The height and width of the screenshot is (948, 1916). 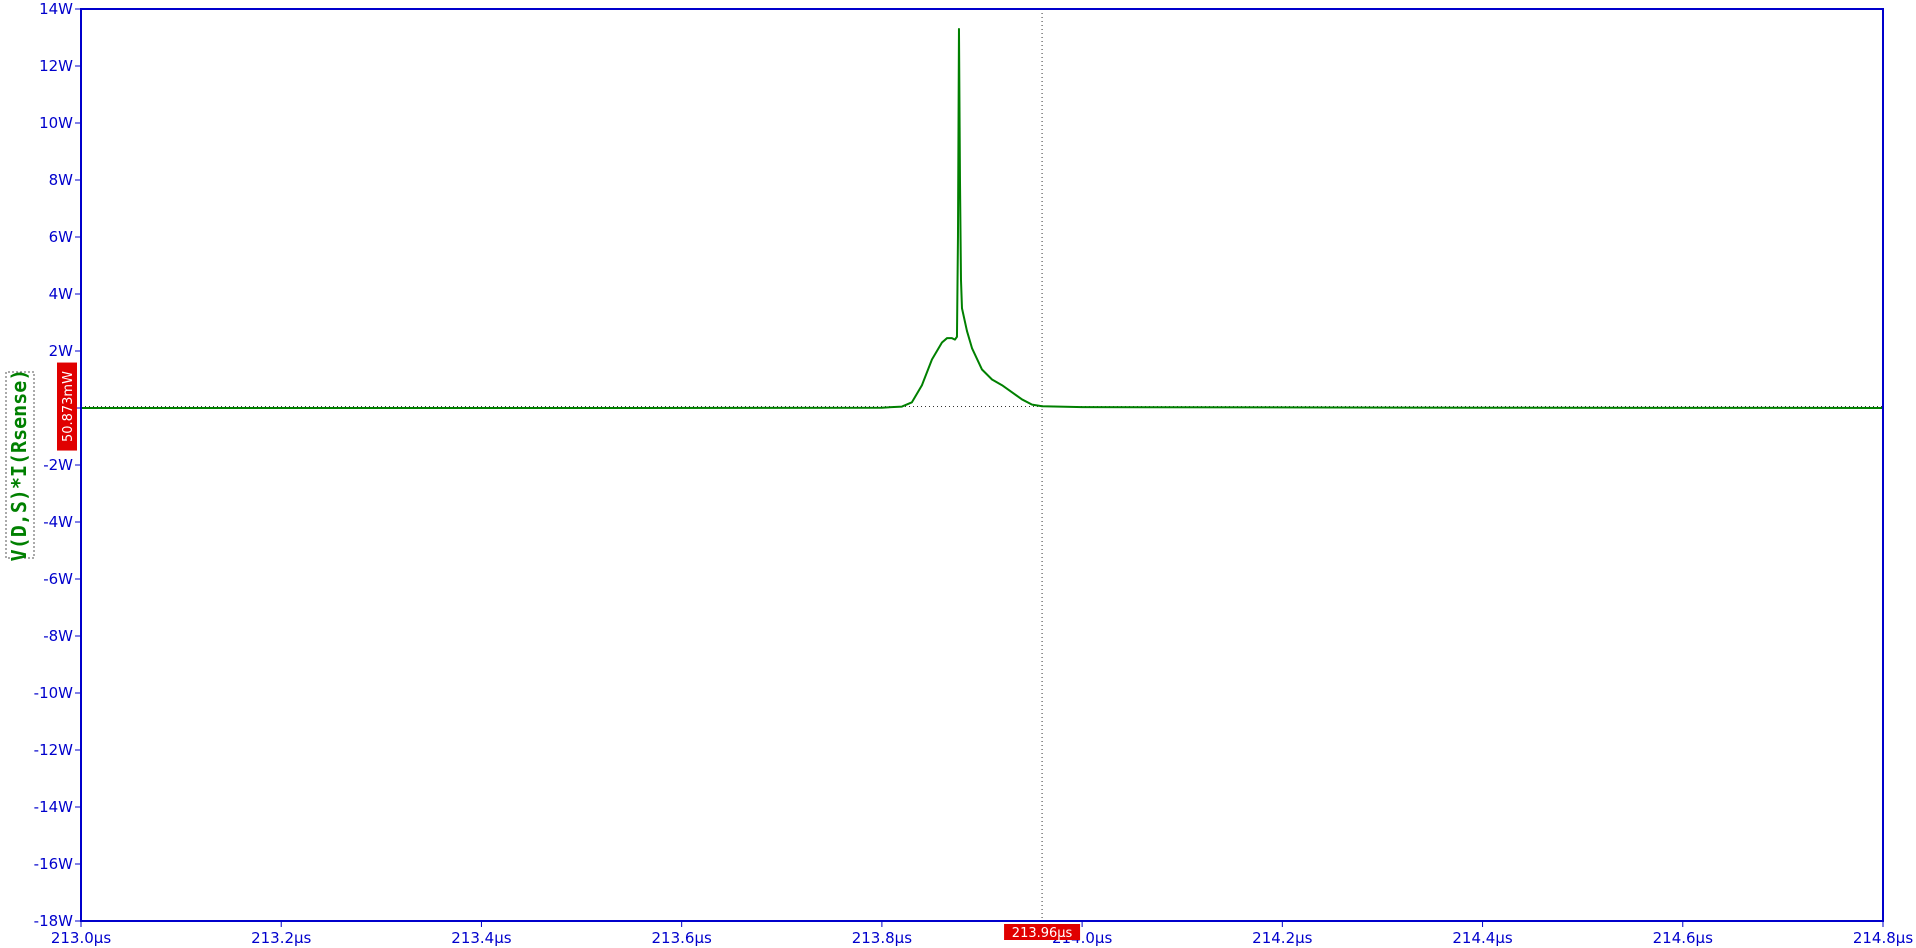 I want to click on cursor-x-value: 213.96µs, so click(x=1042, y=933).